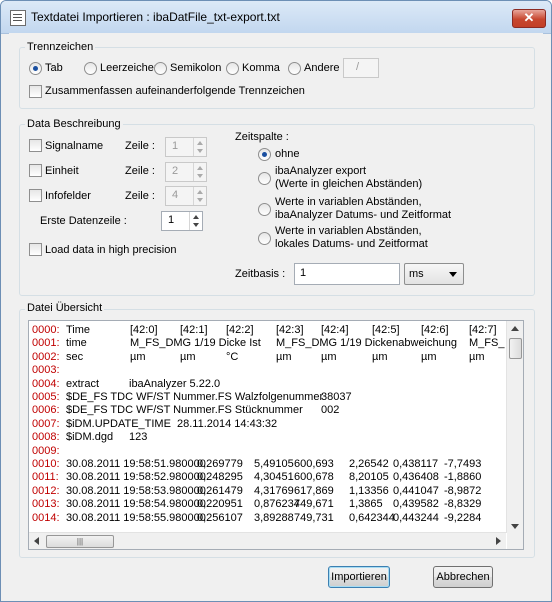 The width and height of the screenshot is (552, 602). What do you see at coordinates (54, 68) in the screenshot?
I see `radio-tab-label: Tab` at bounding box center [54, 68].